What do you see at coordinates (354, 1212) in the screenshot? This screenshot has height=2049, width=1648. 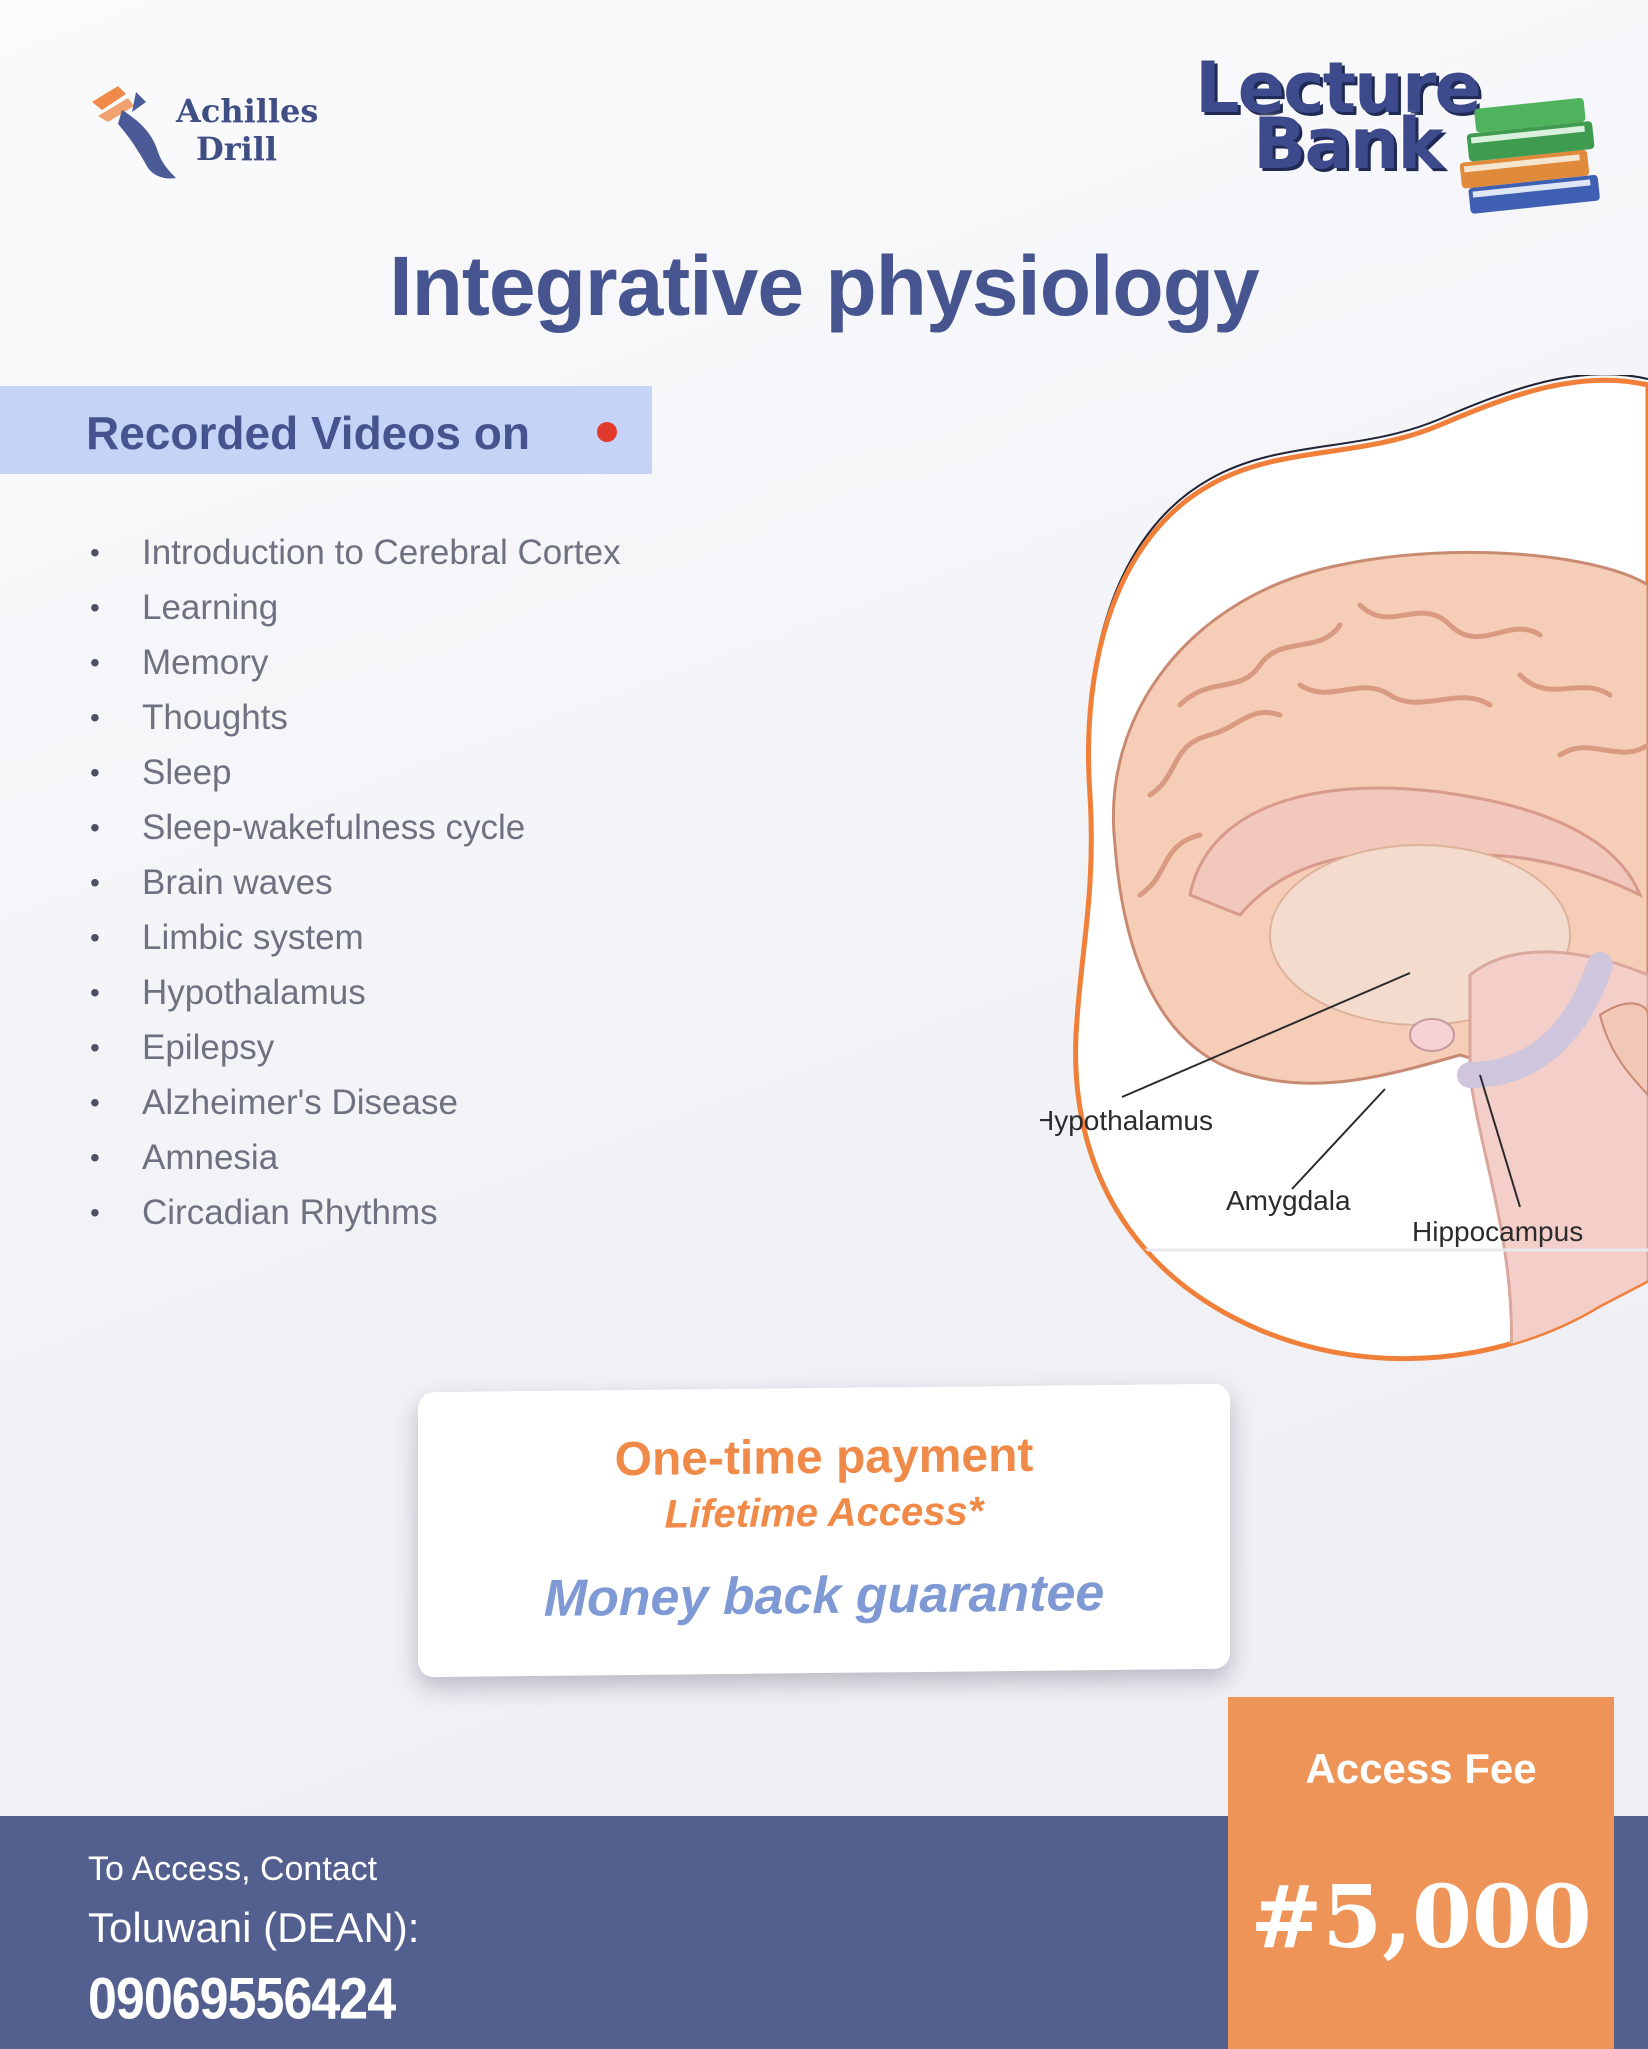 I see `list-item: Circadian Rhythms` at bounding box center [354, 1212].